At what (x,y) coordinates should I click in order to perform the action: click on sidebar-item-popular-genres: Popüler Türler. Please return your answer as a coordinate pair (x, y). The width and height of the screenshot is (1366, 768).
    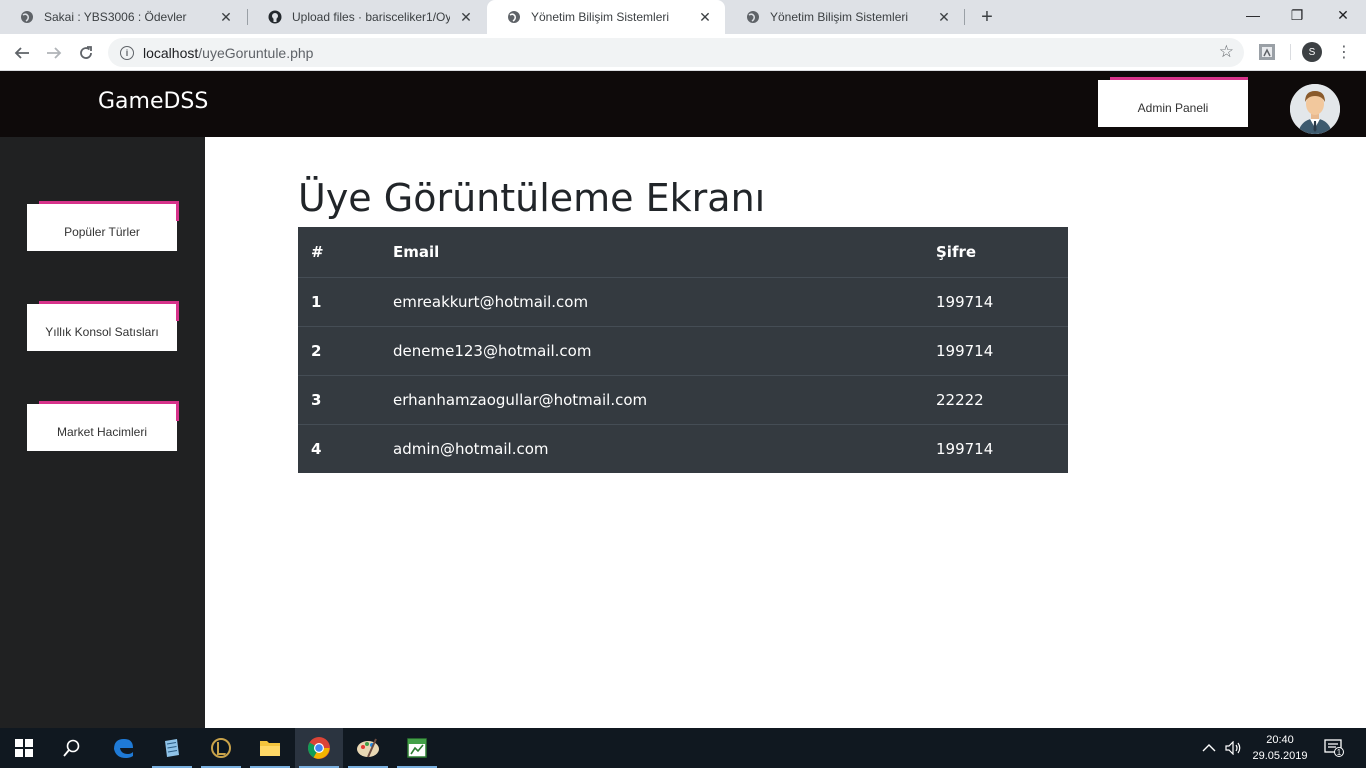
    Looking at the image, I should click on (103, 226).